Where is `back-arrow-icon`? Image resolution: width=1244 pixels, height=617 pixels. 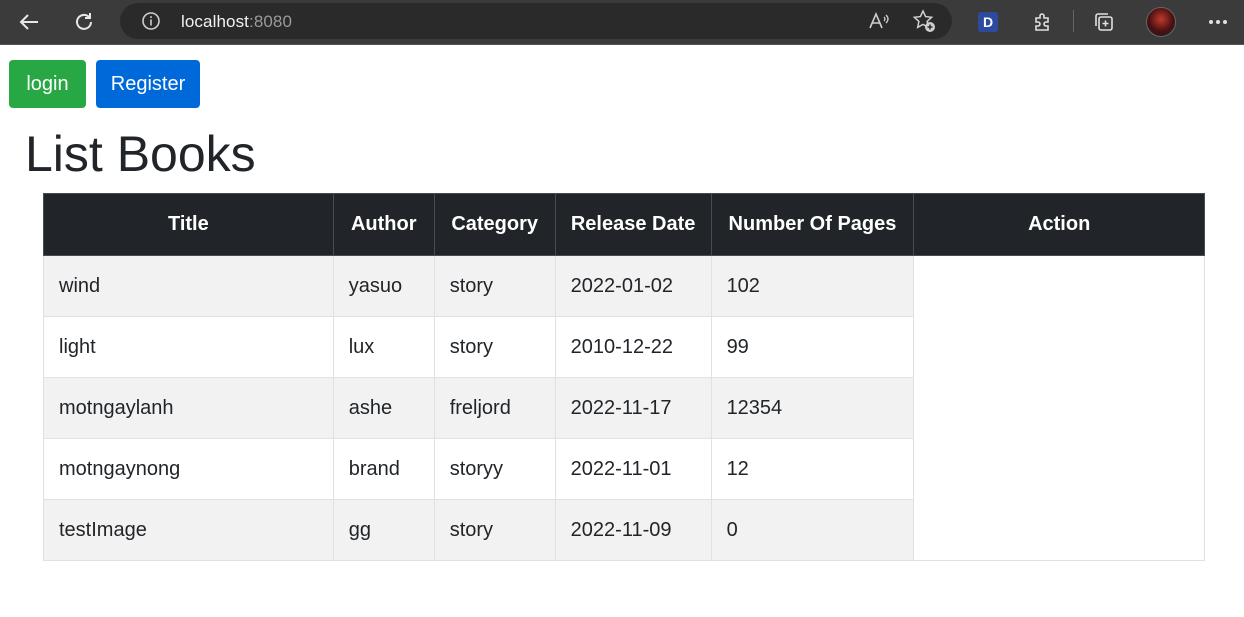 back-arrow-icon is located at coordinates (29, 22).